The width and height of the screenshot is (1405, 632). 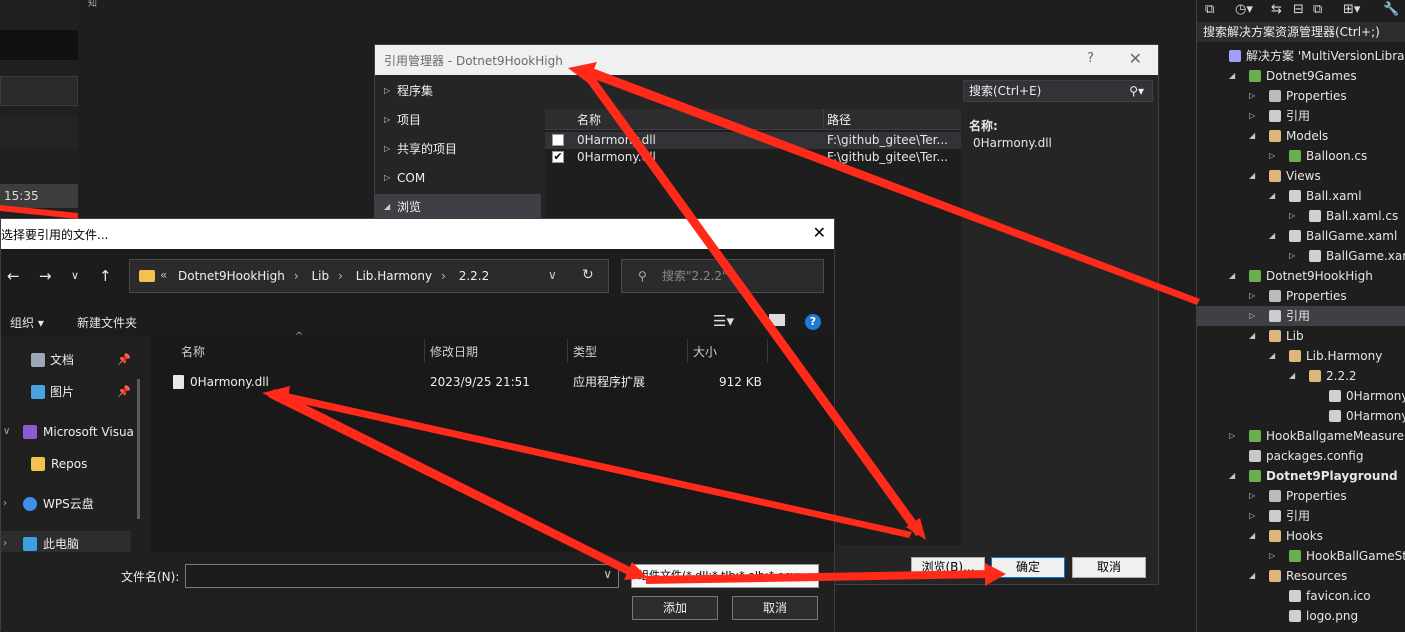 What do you see at coordinates (1301, 356) in the screenshot?
I see `tree-item: ◢ Lib.Harmony` at bounding box center [1301, 356].